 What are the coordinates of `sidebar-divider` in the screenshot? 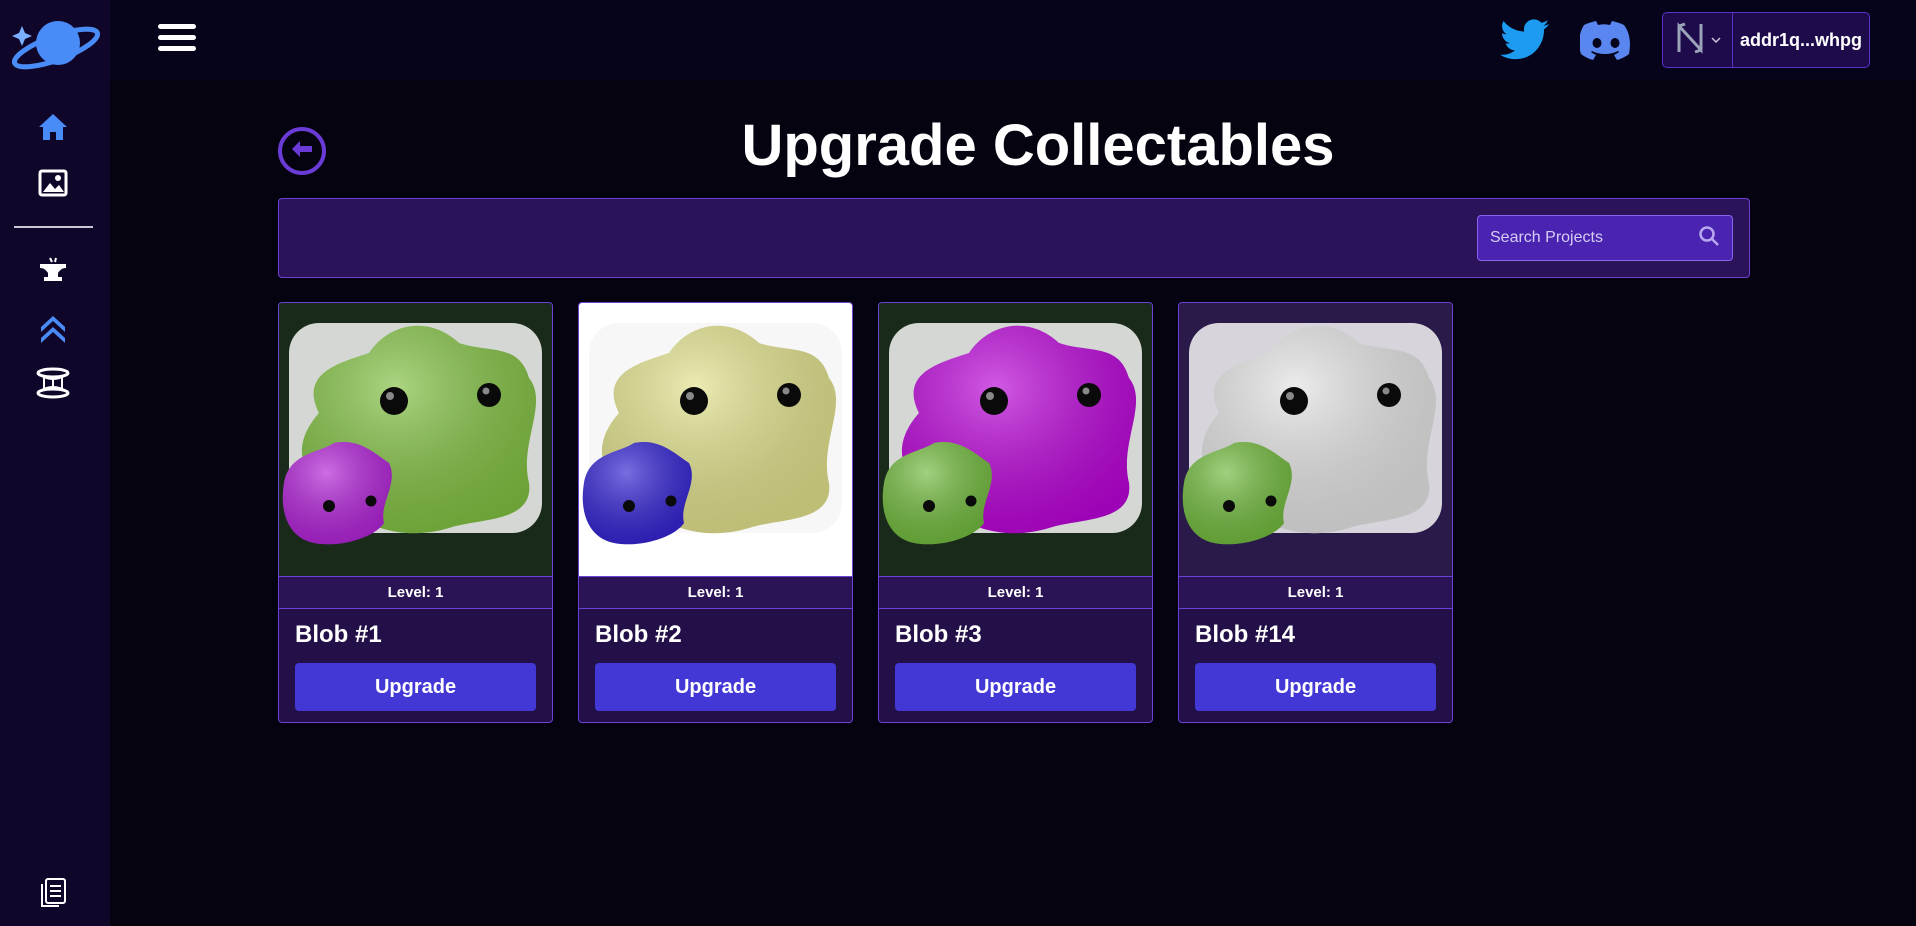 It's located at (53, 227).